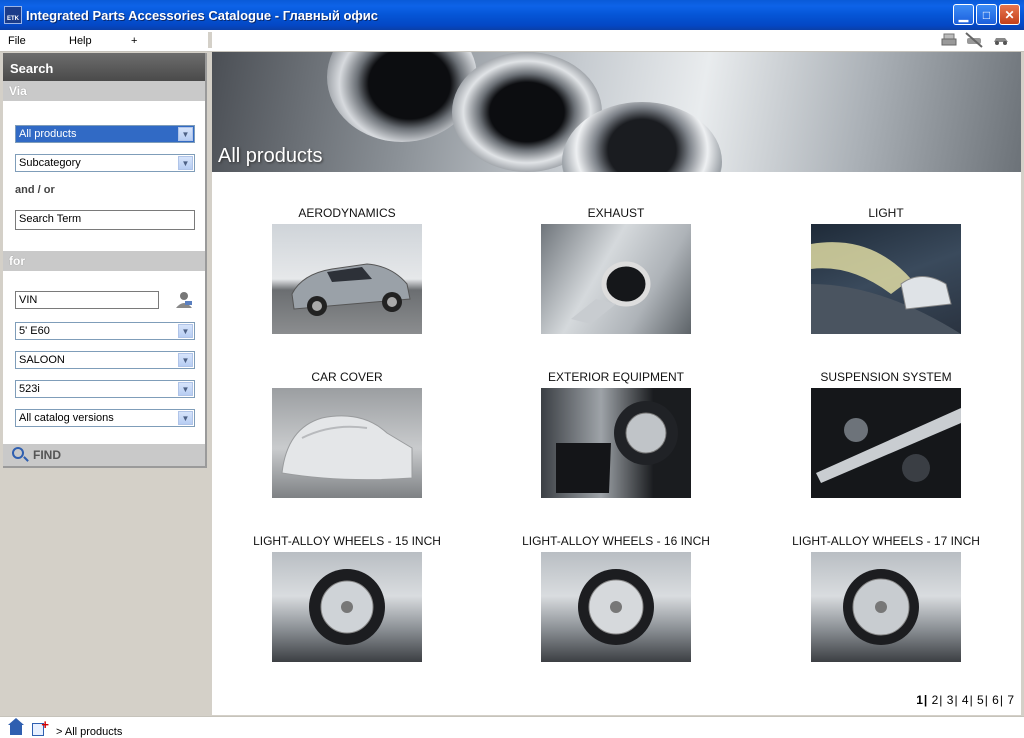  I want to click on menu-separator, so click(210, 40).